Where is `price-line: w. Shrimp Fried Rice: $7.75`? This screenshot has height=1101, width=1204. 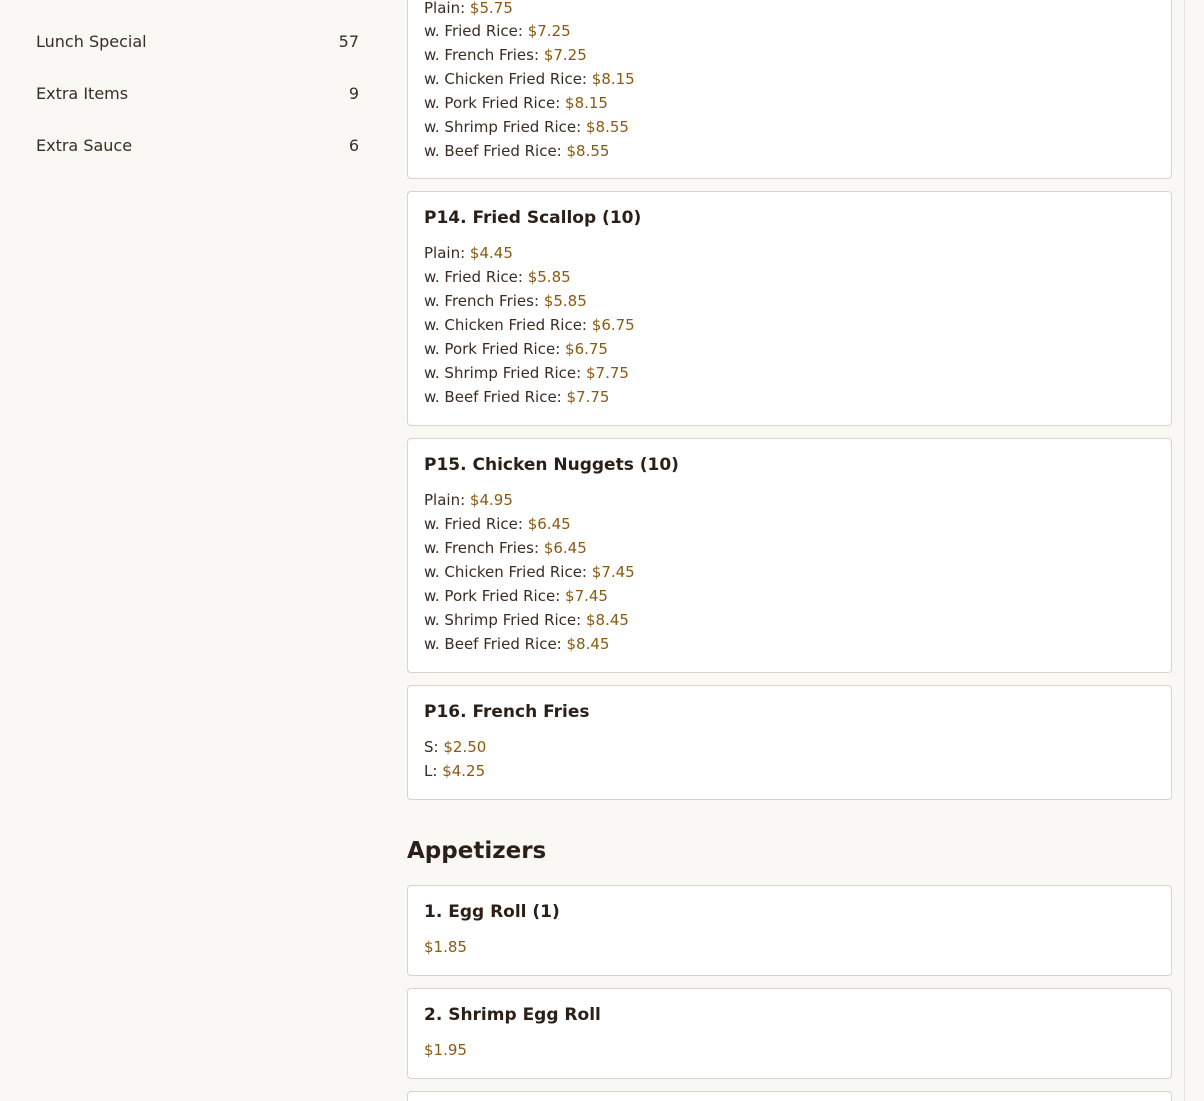 price-line: w. Shrimp Fried Rice: $7.75 is located at coordinates (526, 373).